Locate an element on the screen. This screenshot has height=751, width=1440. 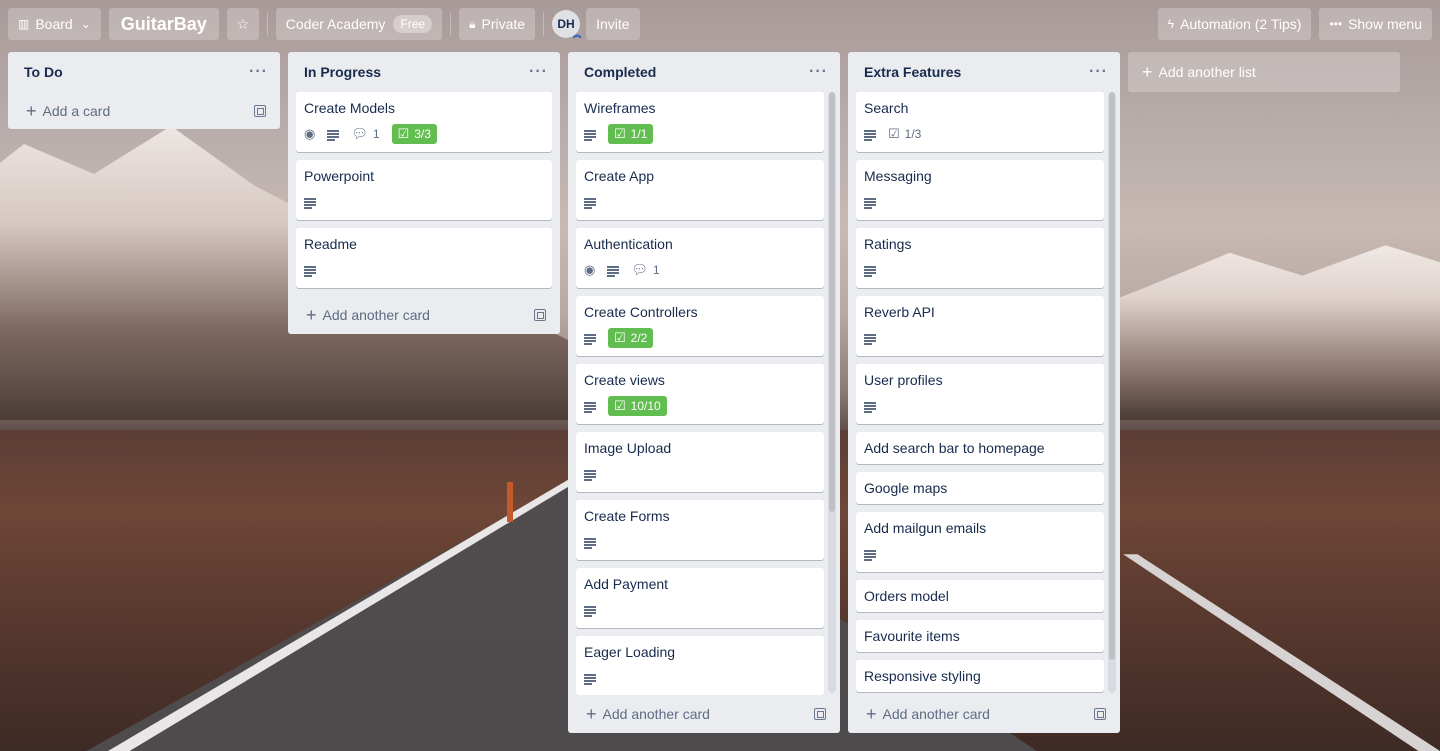
card: Create App is located at coordinates (700, 190).